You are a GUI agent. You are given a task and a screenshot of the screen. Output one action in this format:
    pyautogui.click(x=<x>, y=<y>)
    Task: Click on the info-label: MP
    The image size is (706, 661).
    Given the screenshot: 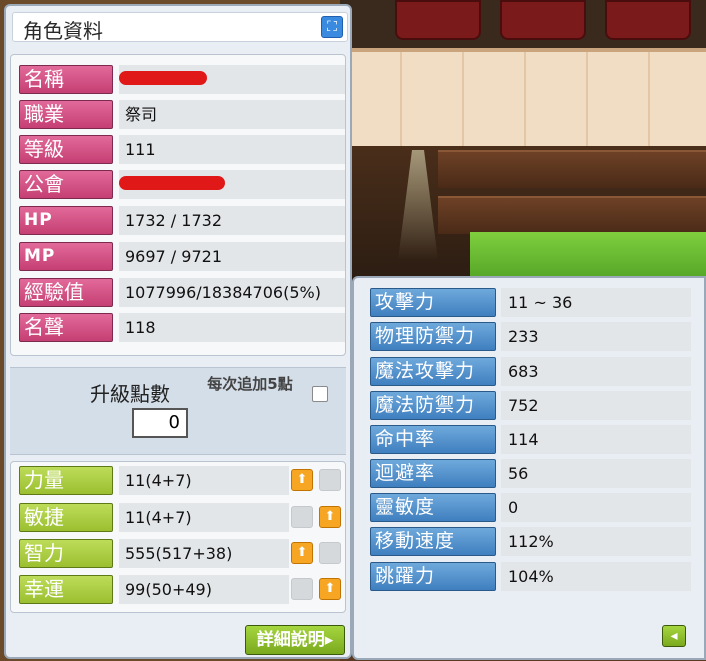 What is the action you would take?
    pyautogui.click(x=66, y=256)
    